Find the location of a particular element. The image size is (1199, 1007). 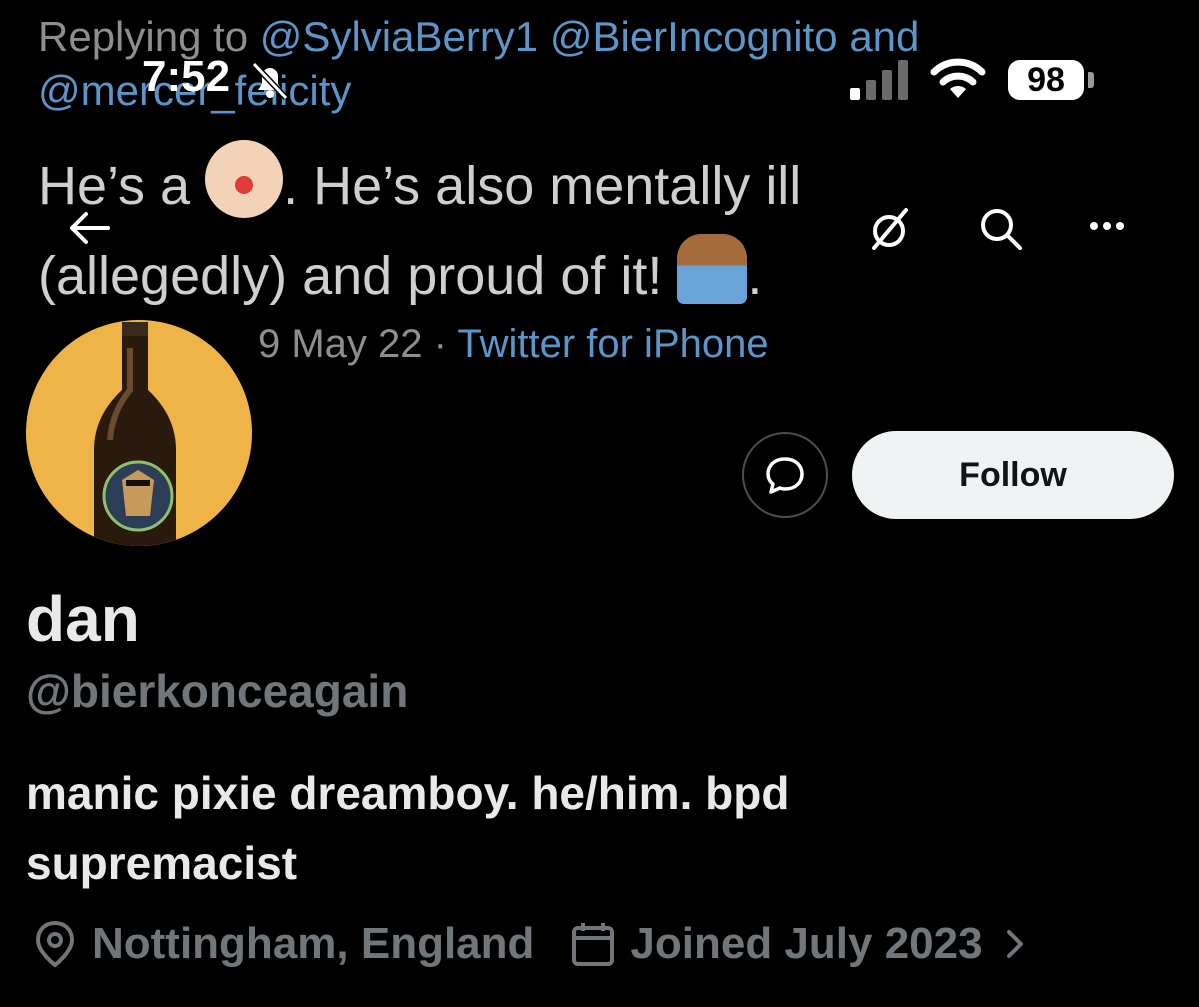

shrug-emoji-icon is located at coordinates (712, 269).